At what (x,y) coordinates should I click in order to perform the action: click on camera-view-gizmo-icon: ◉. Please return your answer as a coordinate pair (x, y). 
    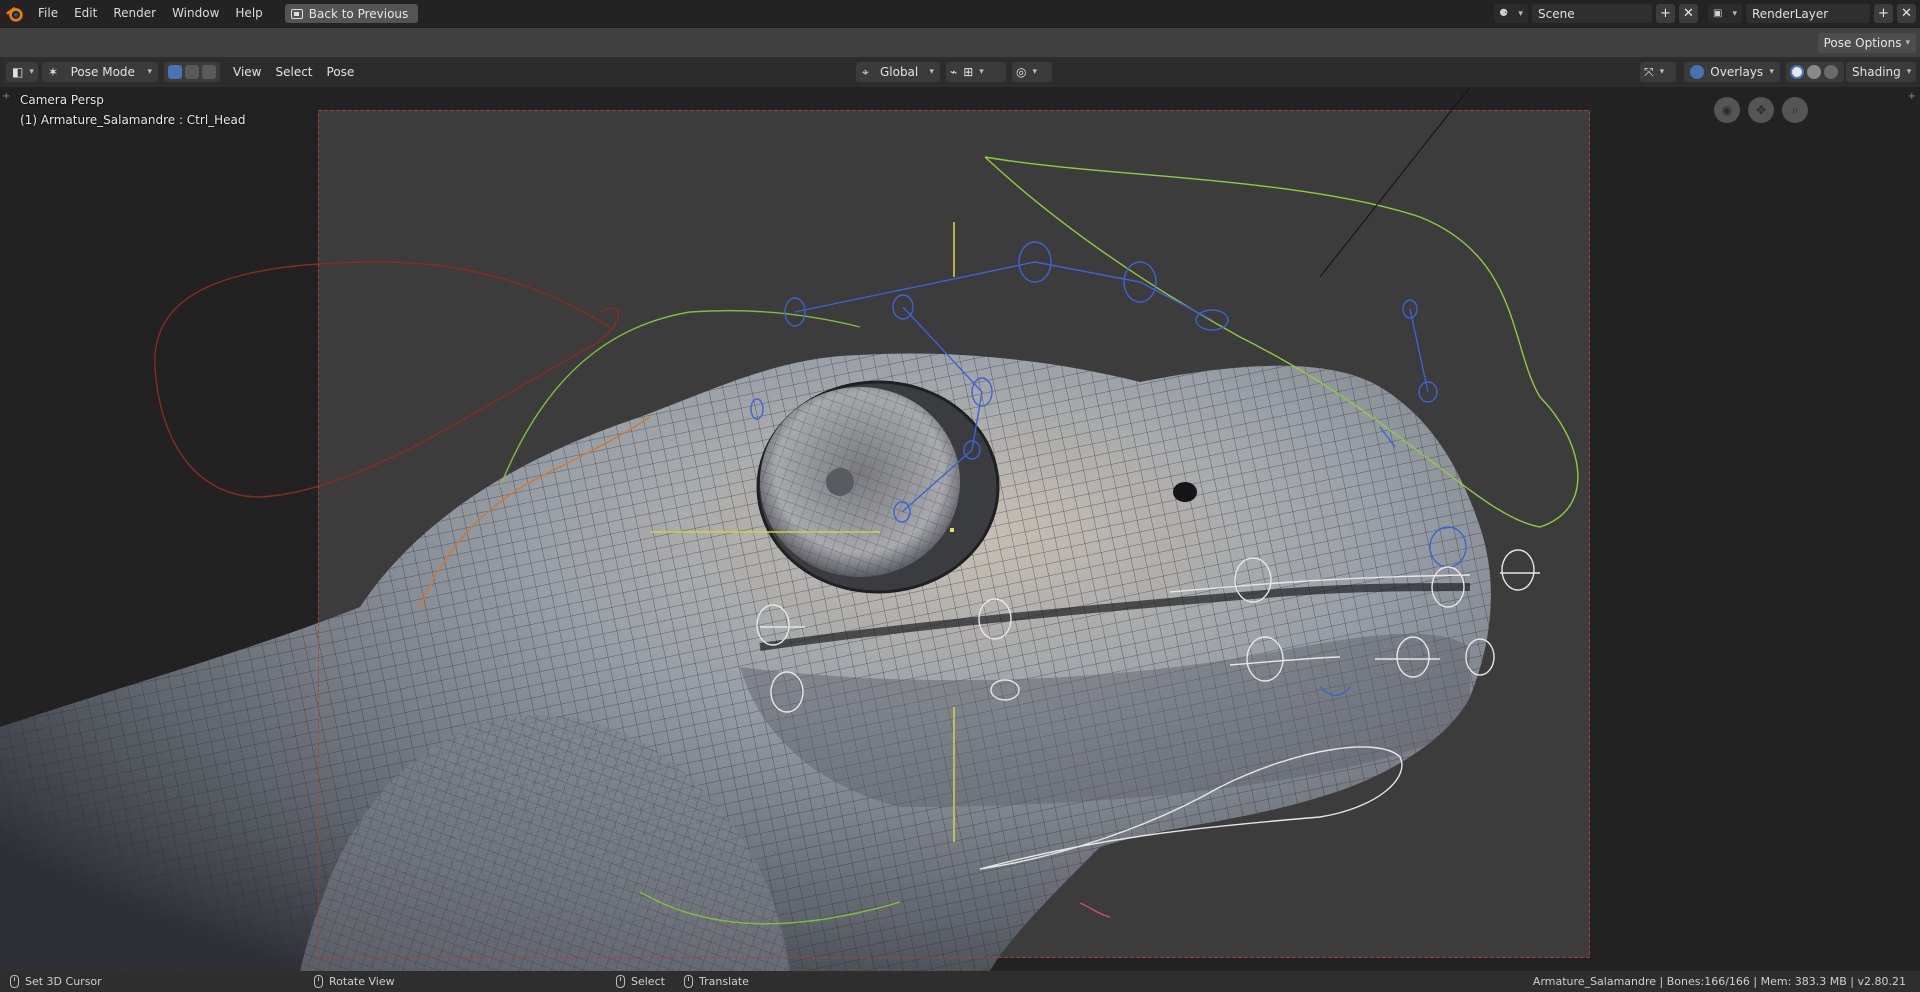
    Looking at the image, I should click on (1727, 110).